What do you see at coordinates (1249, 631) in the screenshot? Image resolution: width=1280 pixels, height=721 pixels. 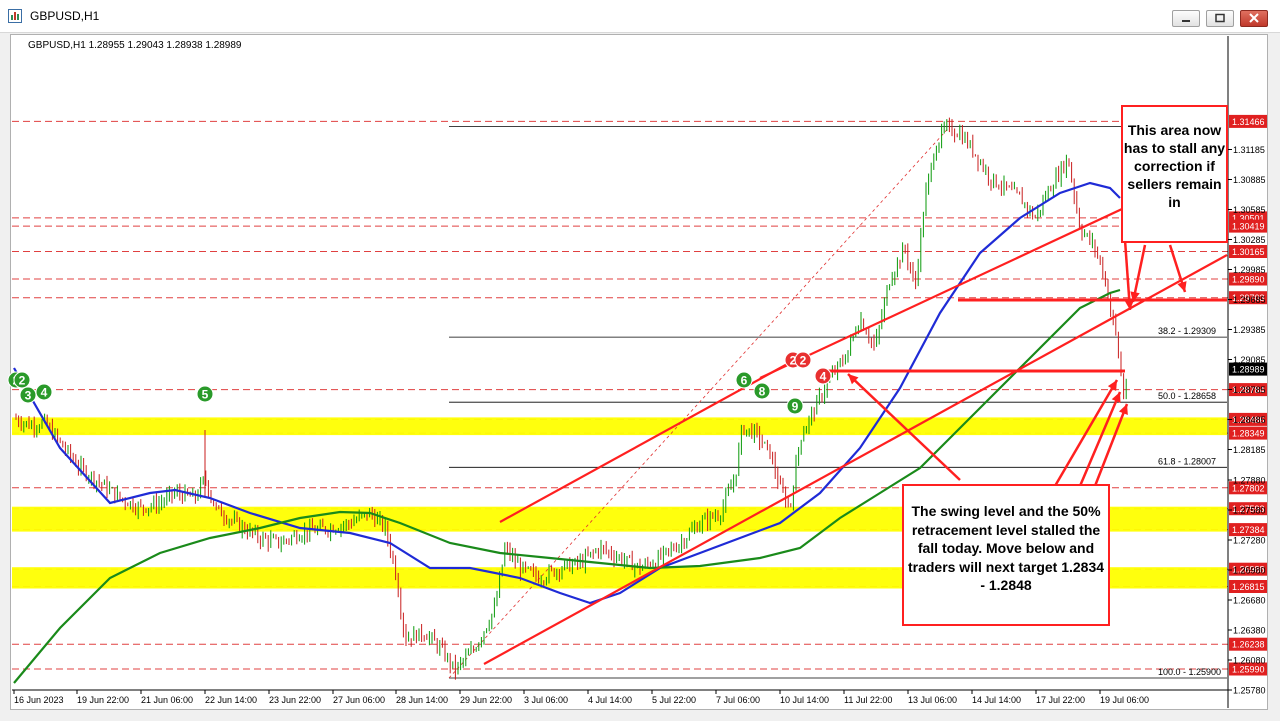 I see `price-tick-label: 1.26380` at bounding box center [1249, 631].